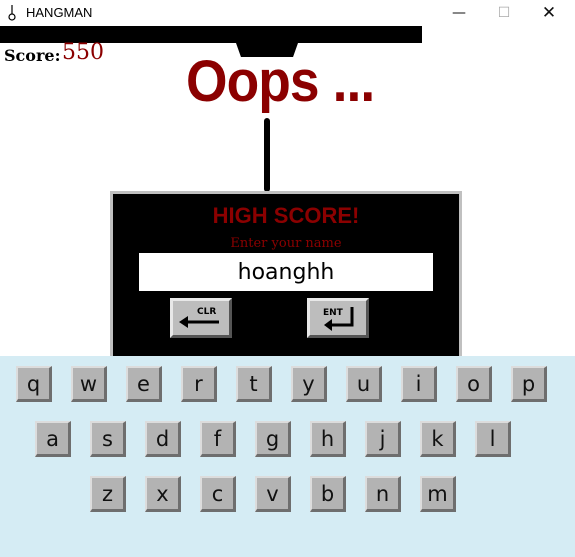 This screenshot has height=557, width=575. Describe the element at coordinates (286, 272) in the screenshot. I see `player-name-input` at that location.